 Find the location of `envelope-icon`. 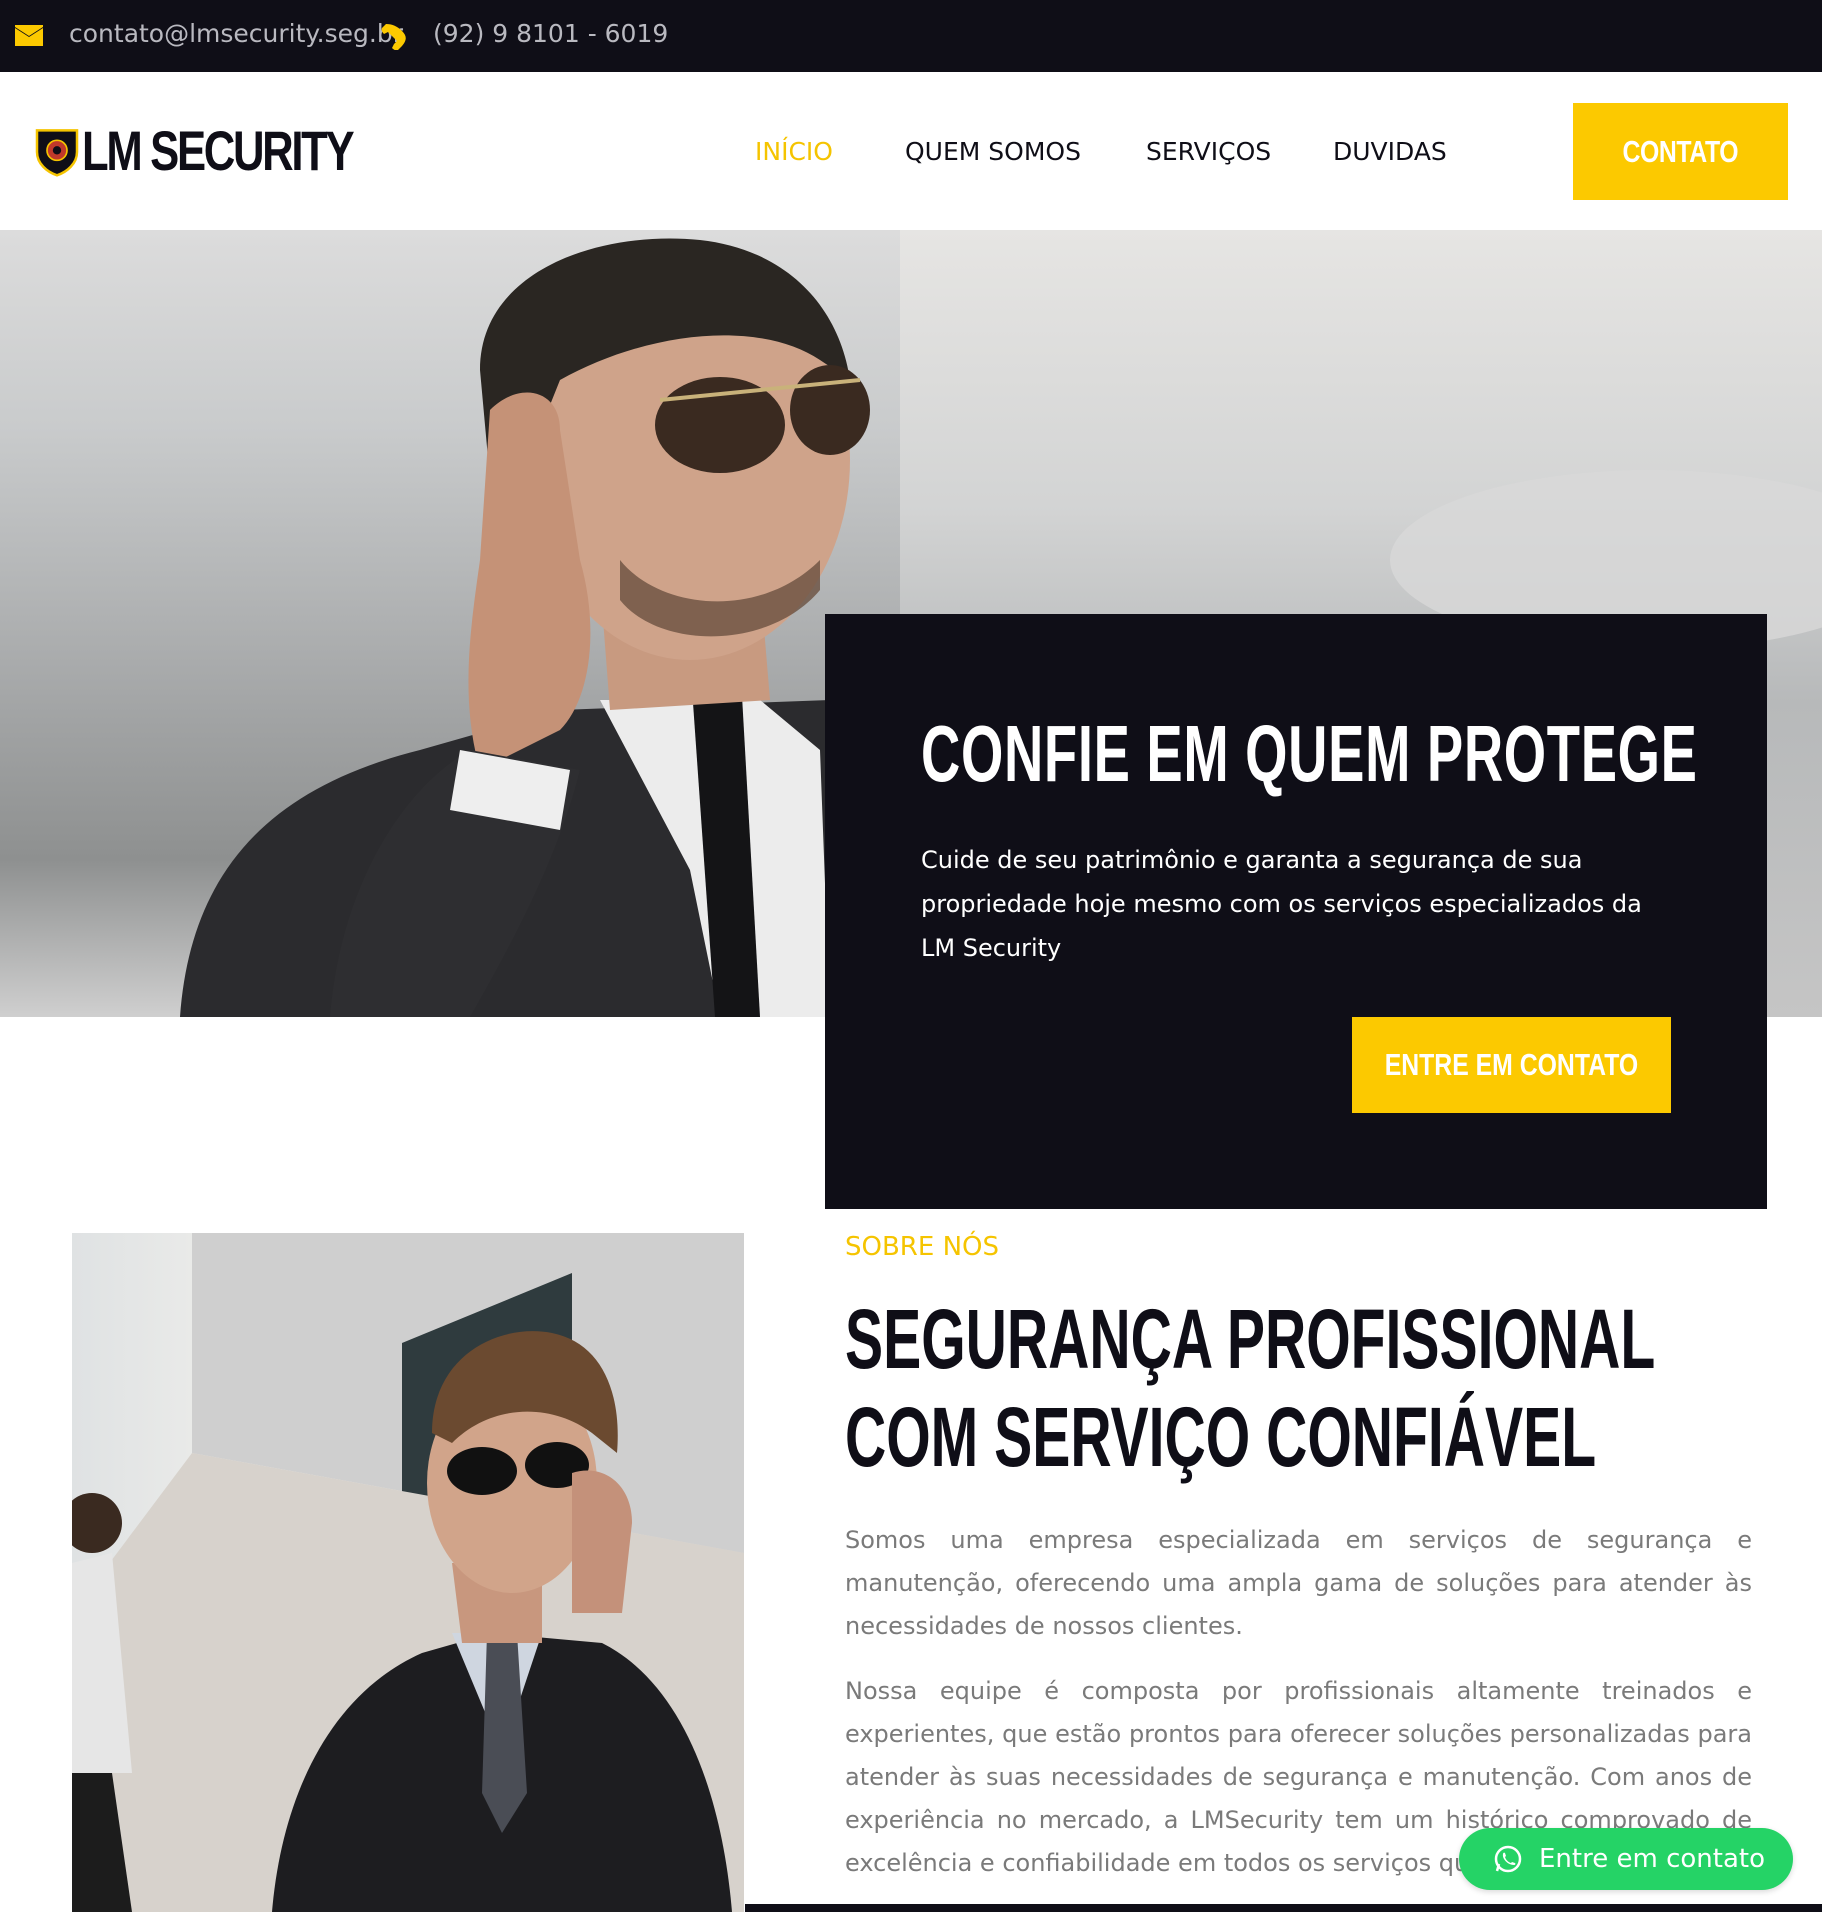

envelope-icon is located at coordinates (29, 35).